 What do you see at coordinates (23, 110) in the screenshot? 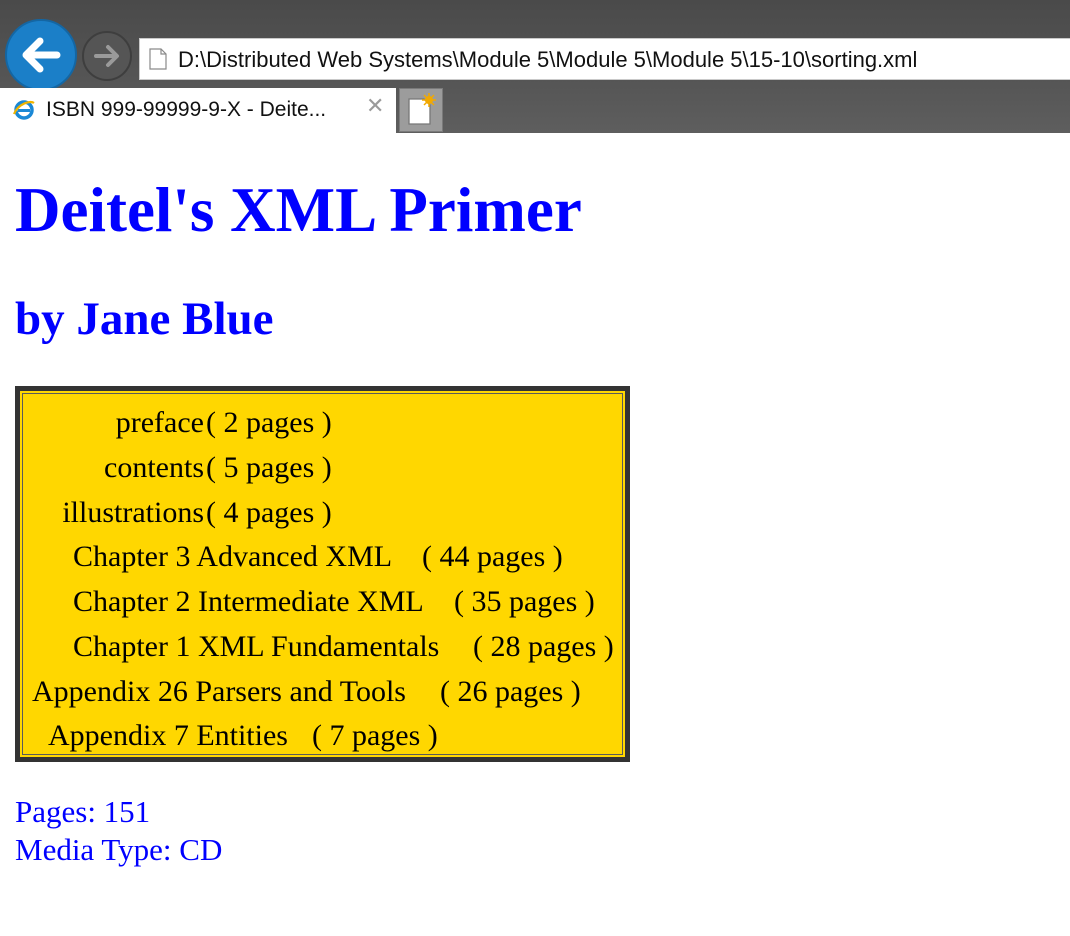
I see `ie-icon` at bounding box center [23, 110].